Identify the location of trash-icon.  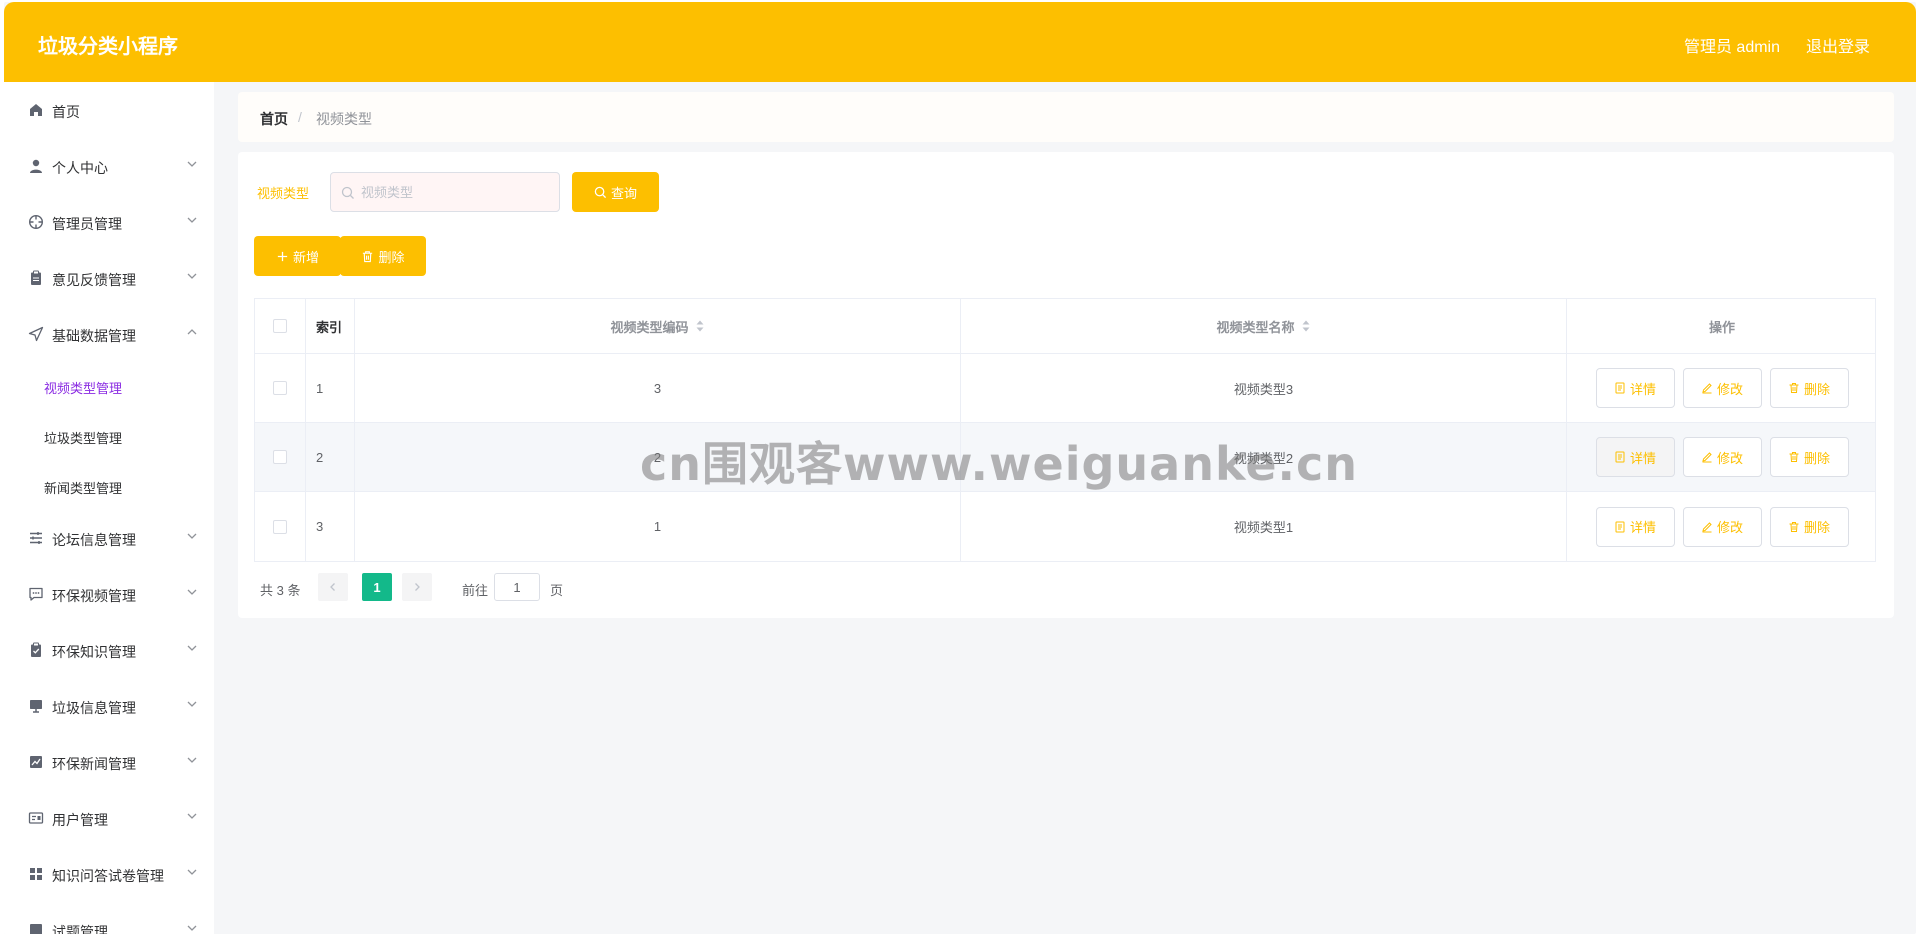
(1794, 526).